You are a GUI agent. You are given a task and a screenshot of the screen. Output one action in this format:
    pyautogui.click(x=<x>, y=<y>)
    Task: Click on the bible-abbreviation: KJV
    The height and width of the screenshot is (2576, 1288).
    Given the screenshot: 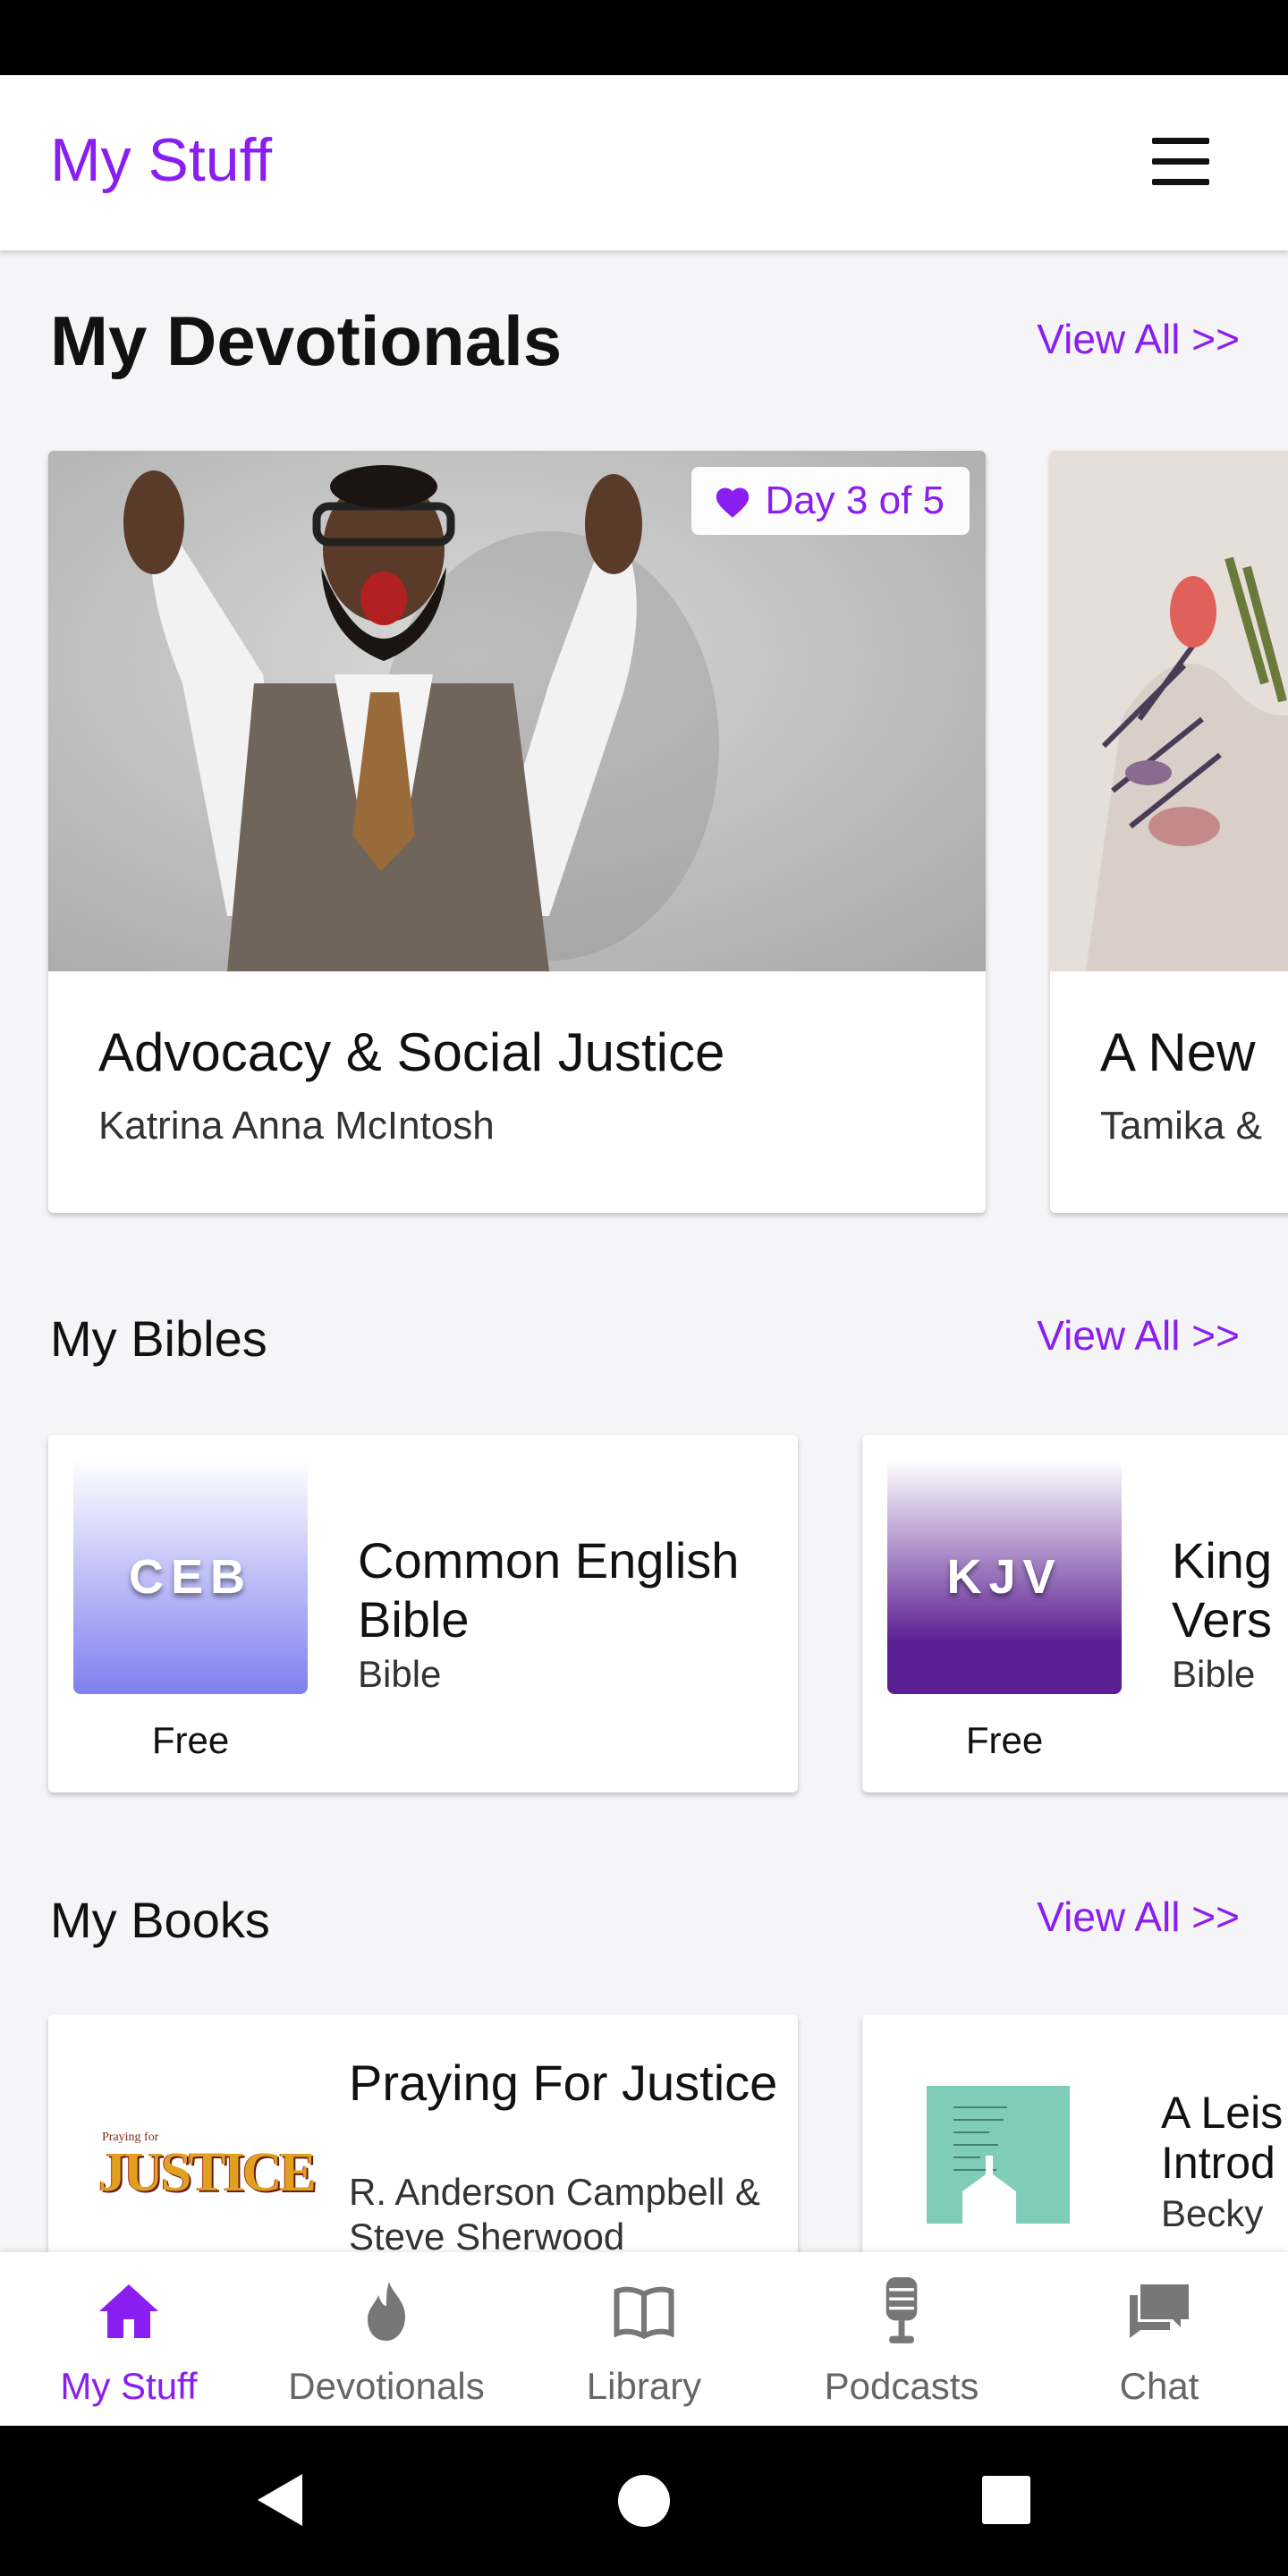 What is the action you would take?
    pyautogui.click(x=1004, y=1577)
    